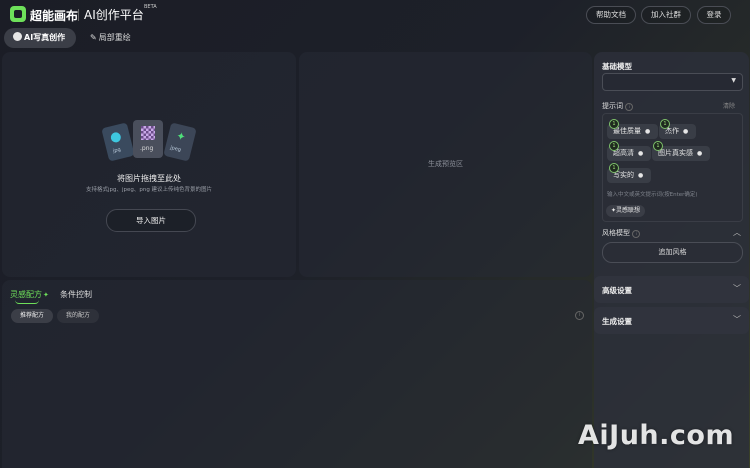 The width and height of the screenshot is (750, 468). Describe the element at coordinates (636, 234) in the screenshot. I see `style-info-icon: i` at that location.